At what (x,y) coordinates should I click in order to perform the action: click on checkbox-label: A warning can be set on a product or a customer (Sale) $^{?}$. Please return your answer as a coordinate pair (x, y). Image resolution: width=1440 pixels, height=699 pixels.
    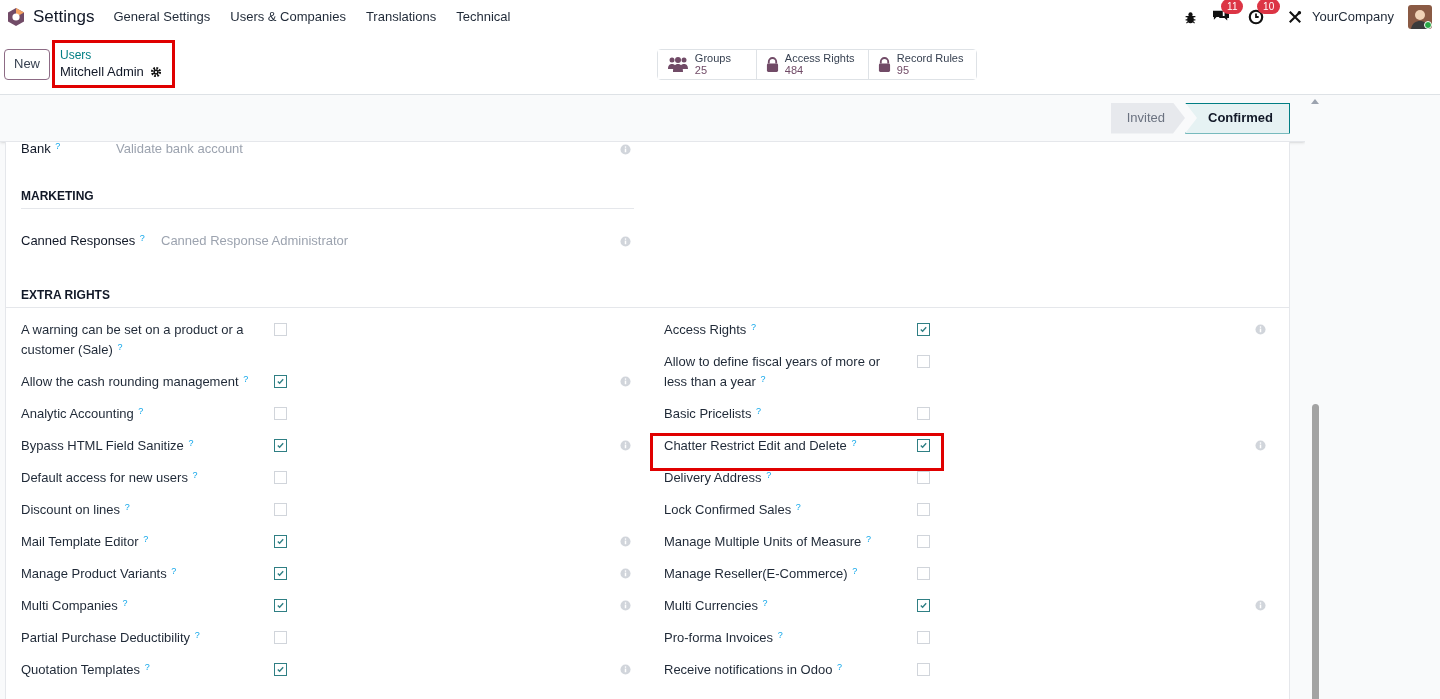
    Looking at the image, I should click on (133, 340).